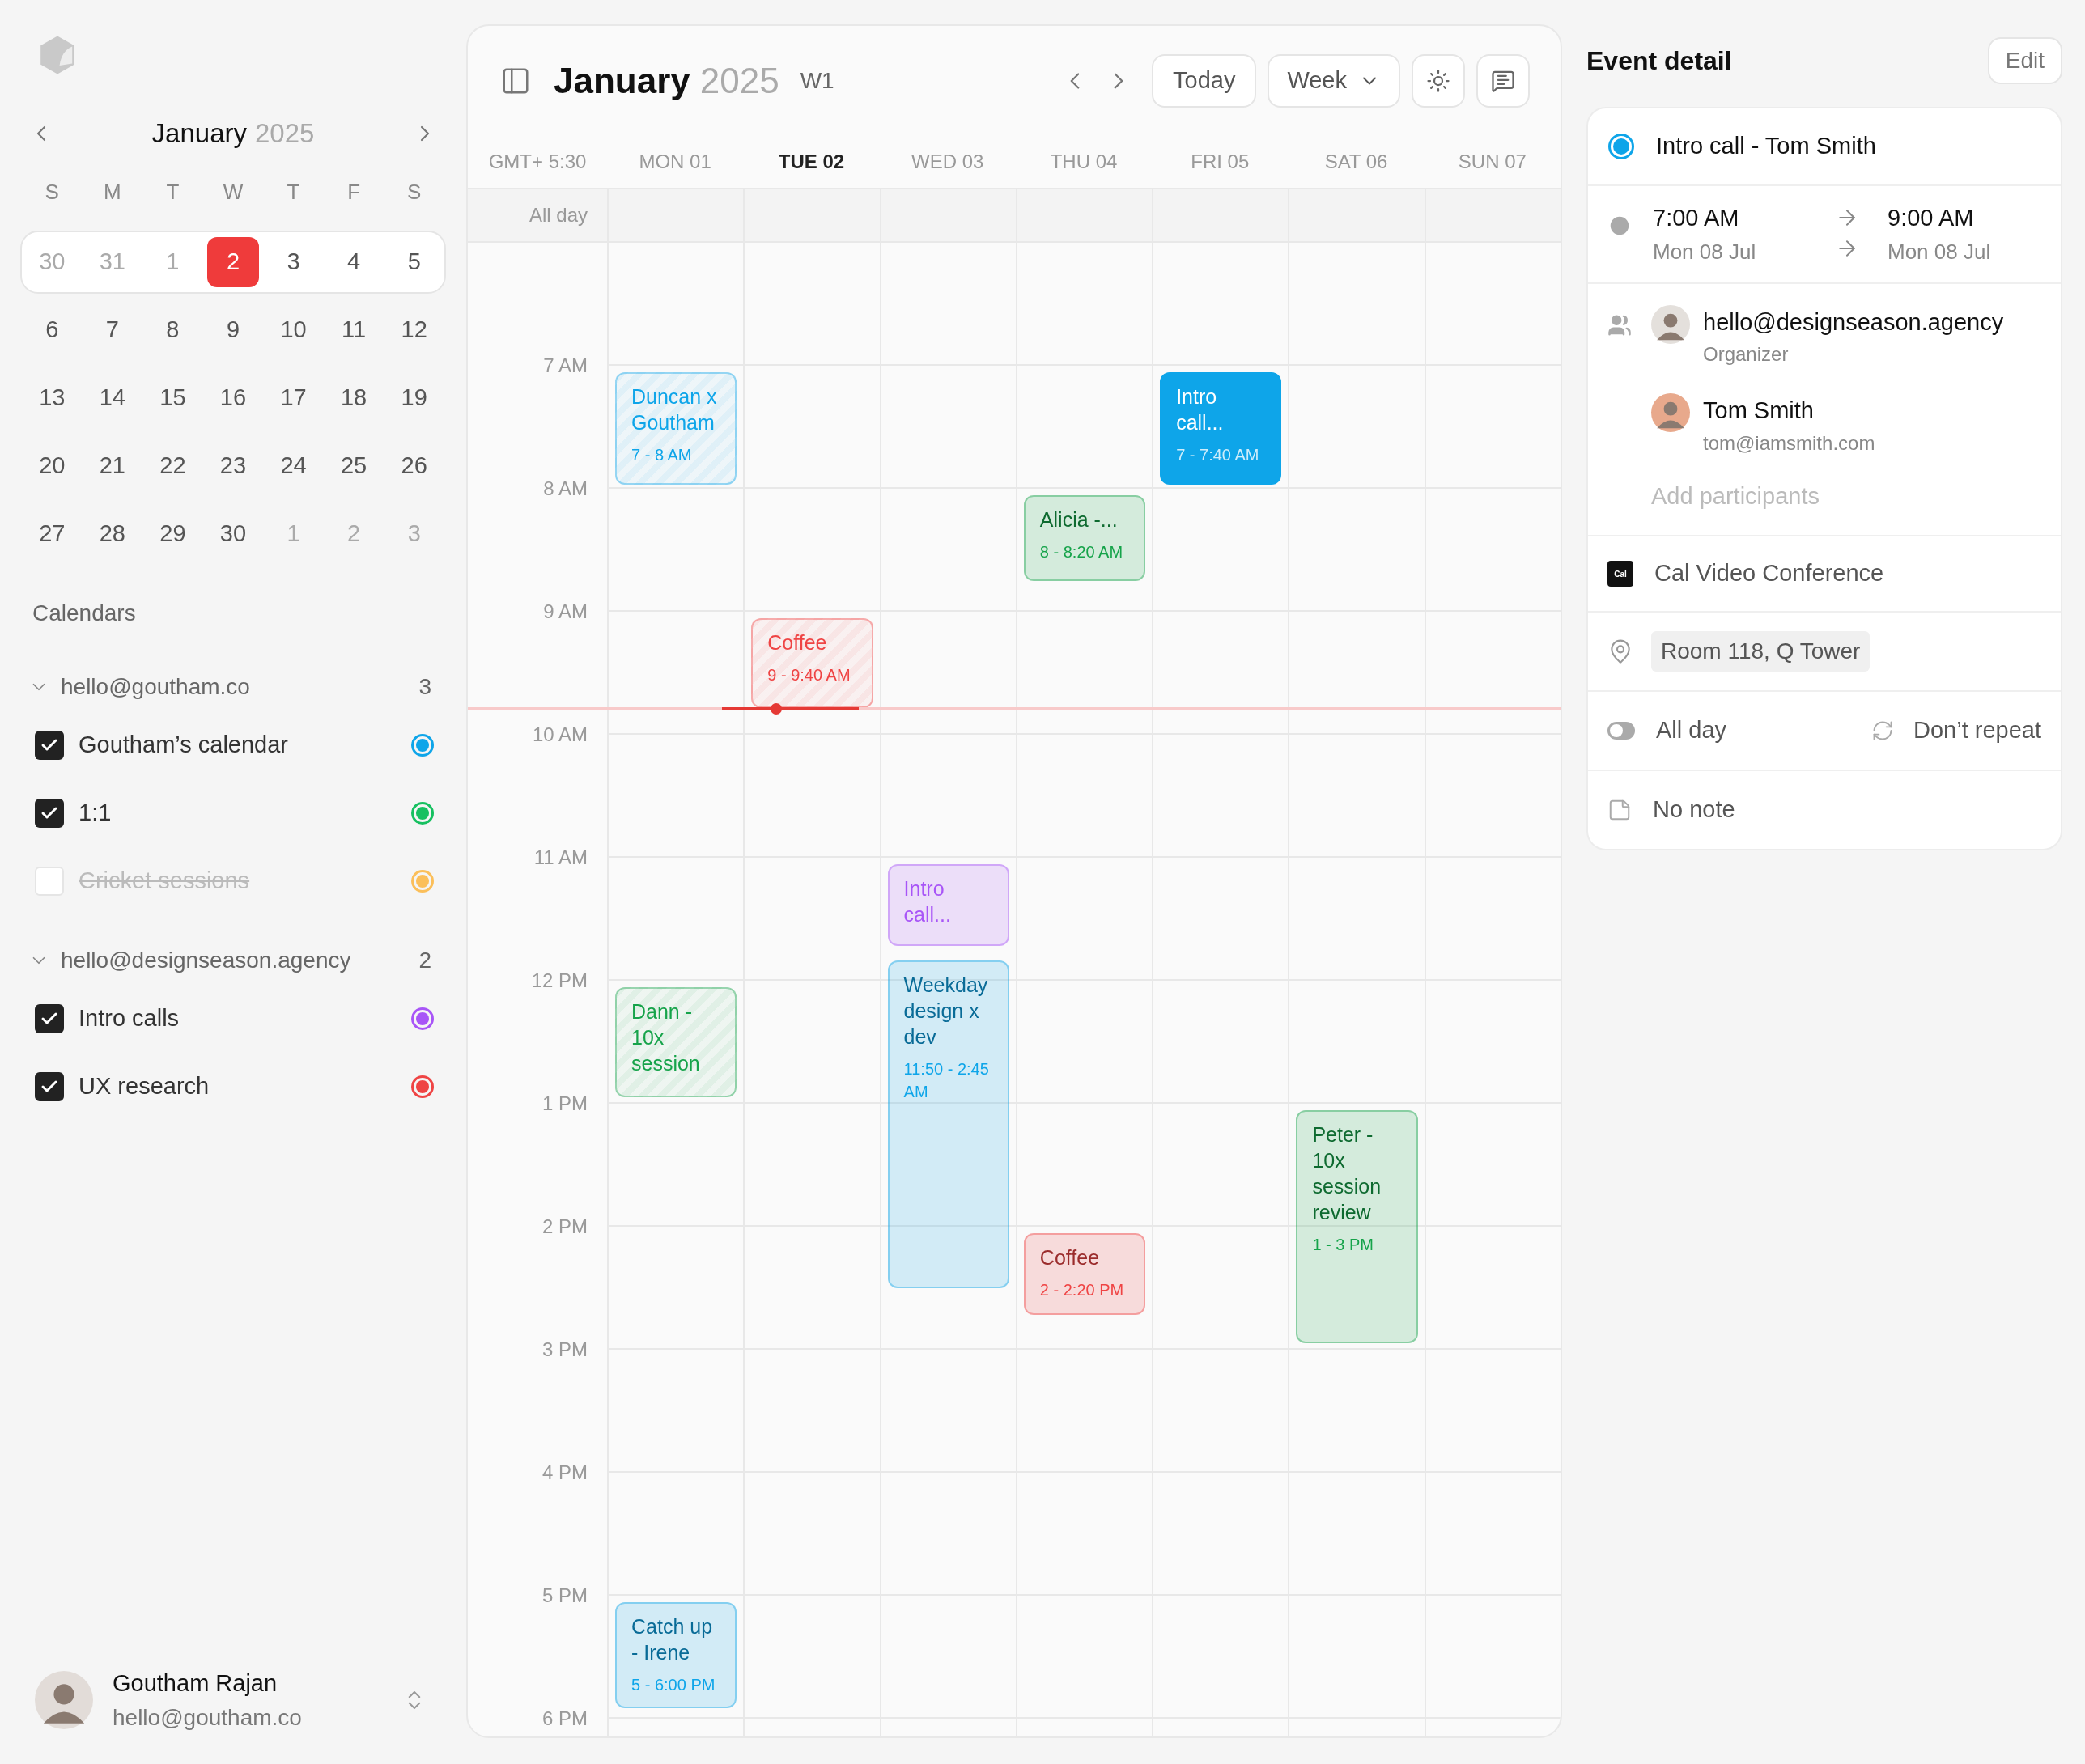 The image size is (2085, 1764). Describe the element at coordinates (1084, 537) in the screenshot. I see `event-card: Alicia -... 8 - 8:20 AM` at that location.